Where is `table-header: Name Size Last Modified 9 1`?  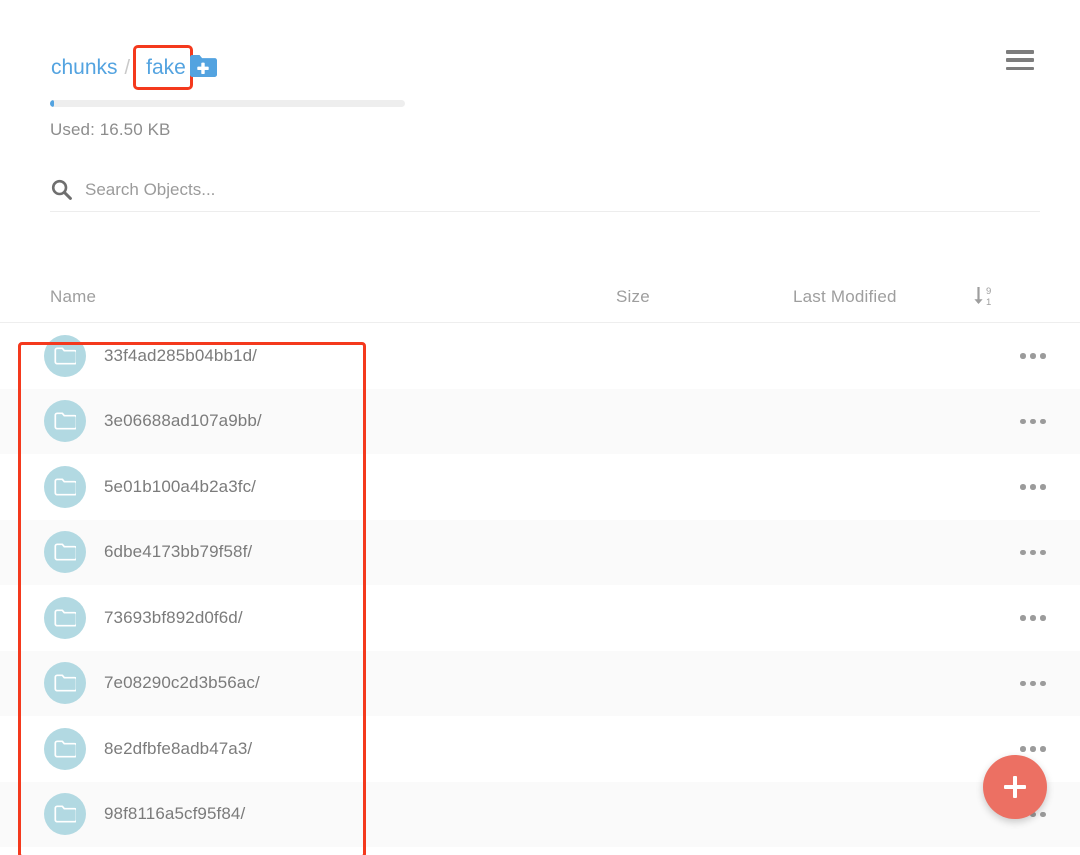 table-header: Name Size Last Modified 9 1 is located at coordinates (540, 300).